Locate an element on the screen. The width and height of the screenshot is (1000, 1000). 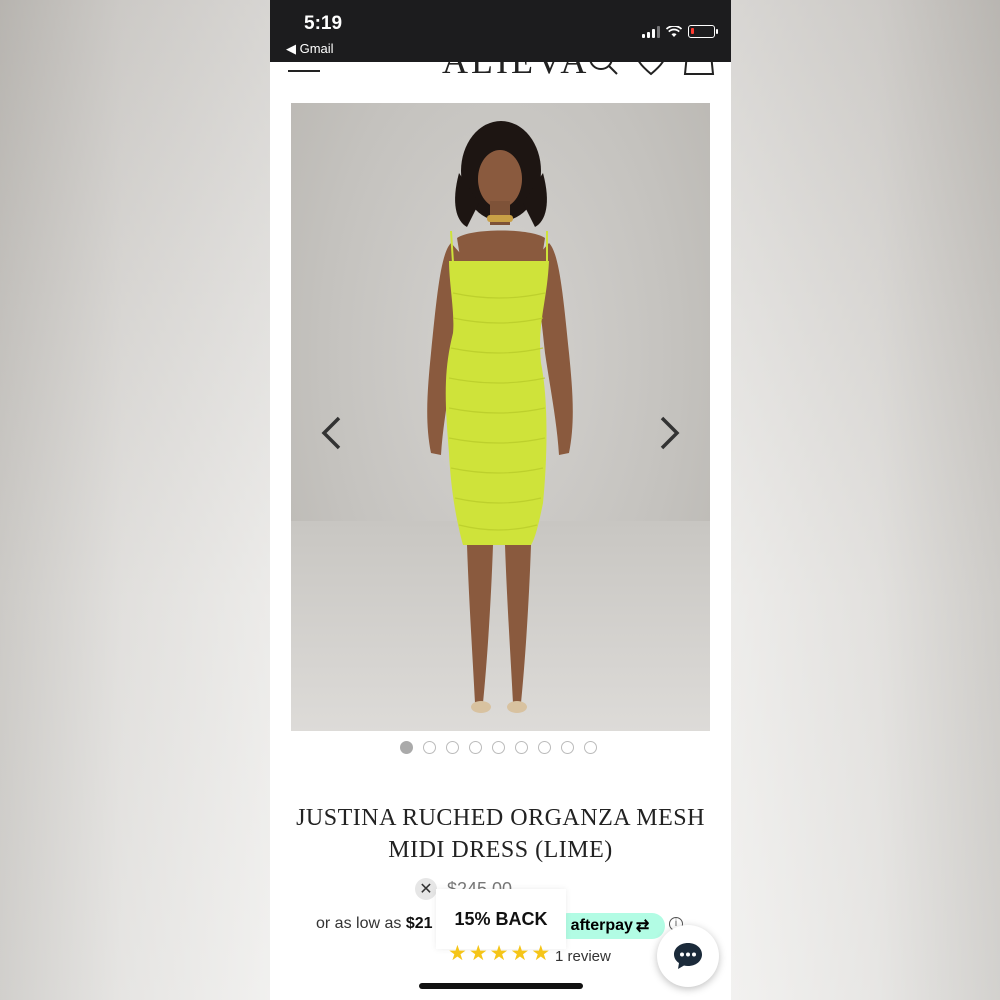
chat-bubble-icon is located at coordinates (688, 956).